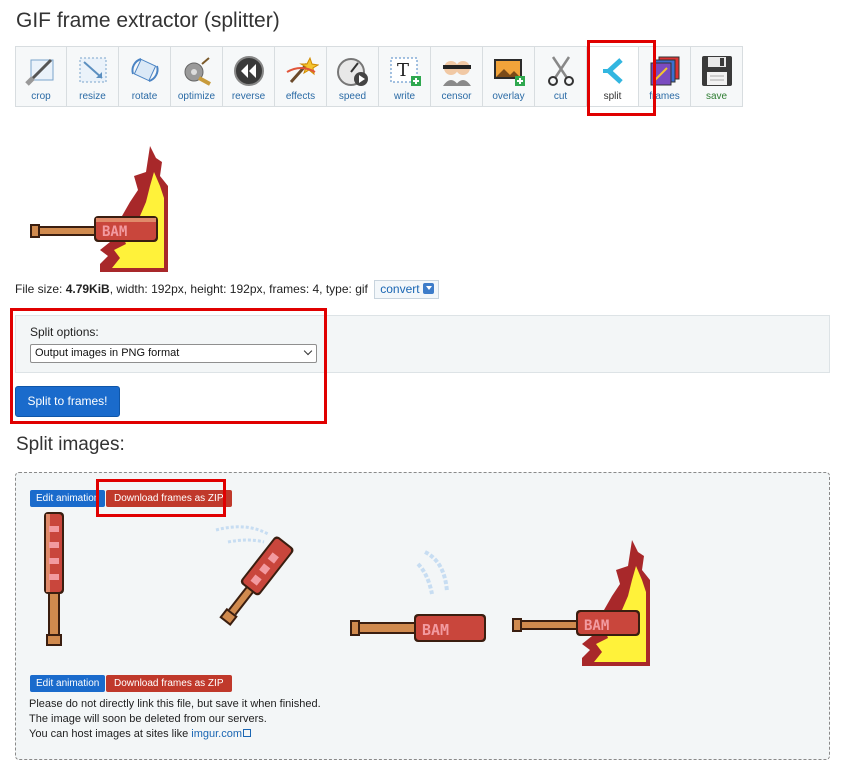  I want to click on highlight-download-zip, so click(161, 498).